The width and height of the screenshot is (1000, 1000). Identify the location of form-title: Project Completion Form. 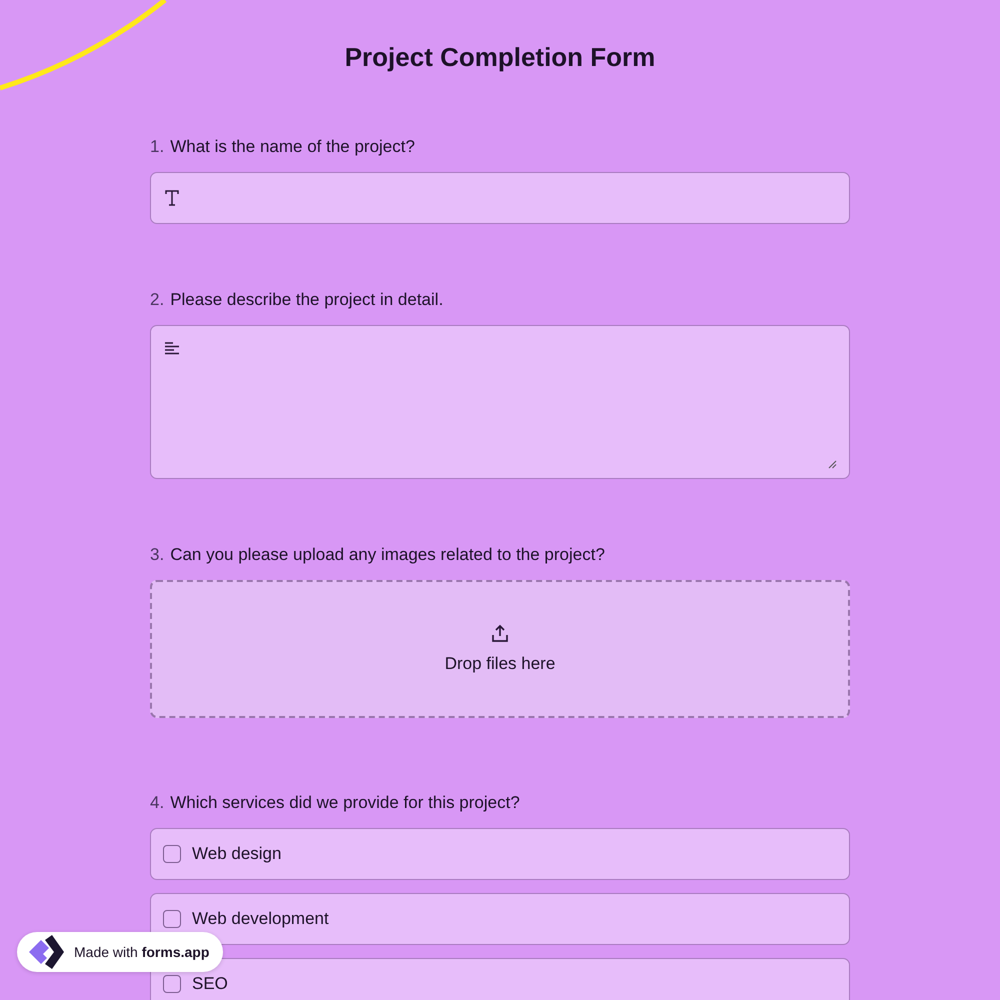
(500, 57).